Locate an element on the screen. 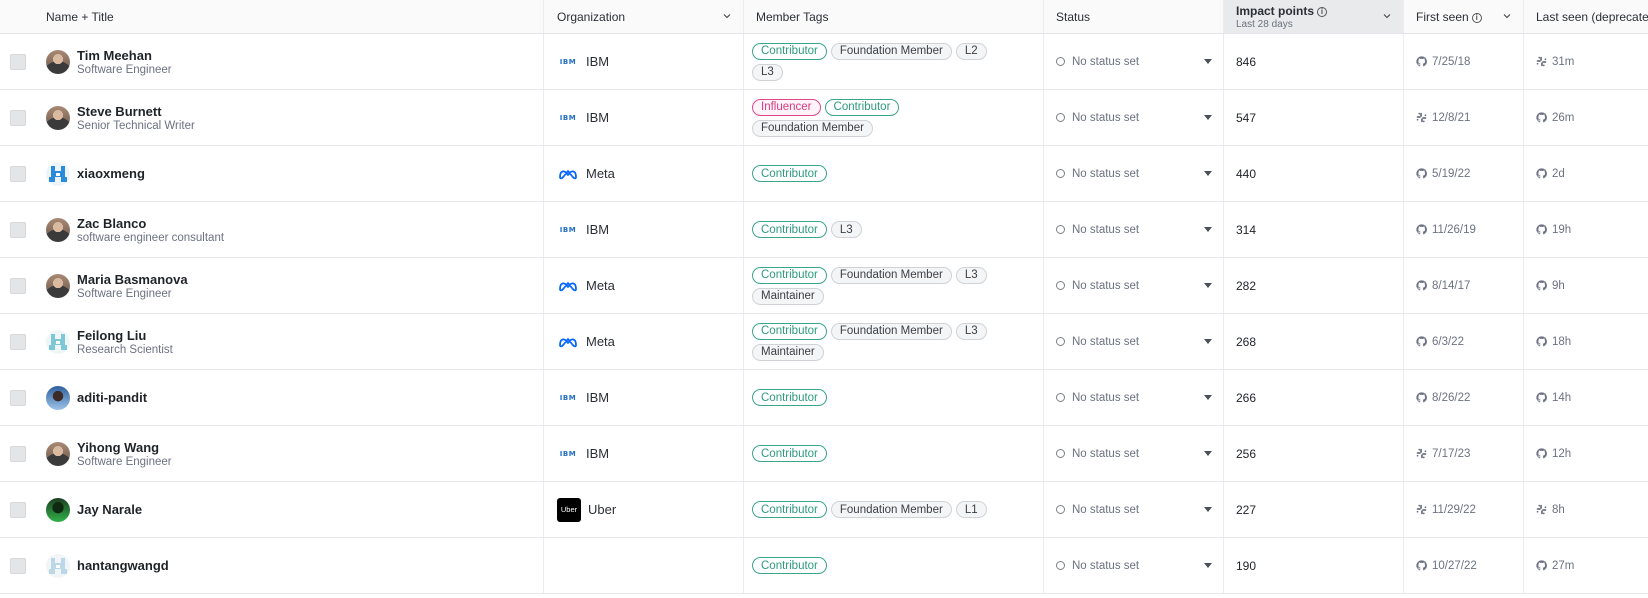 The image size is (1648, 598). member-name-cell: aditi-pandit is located at coordinates (290, 397).